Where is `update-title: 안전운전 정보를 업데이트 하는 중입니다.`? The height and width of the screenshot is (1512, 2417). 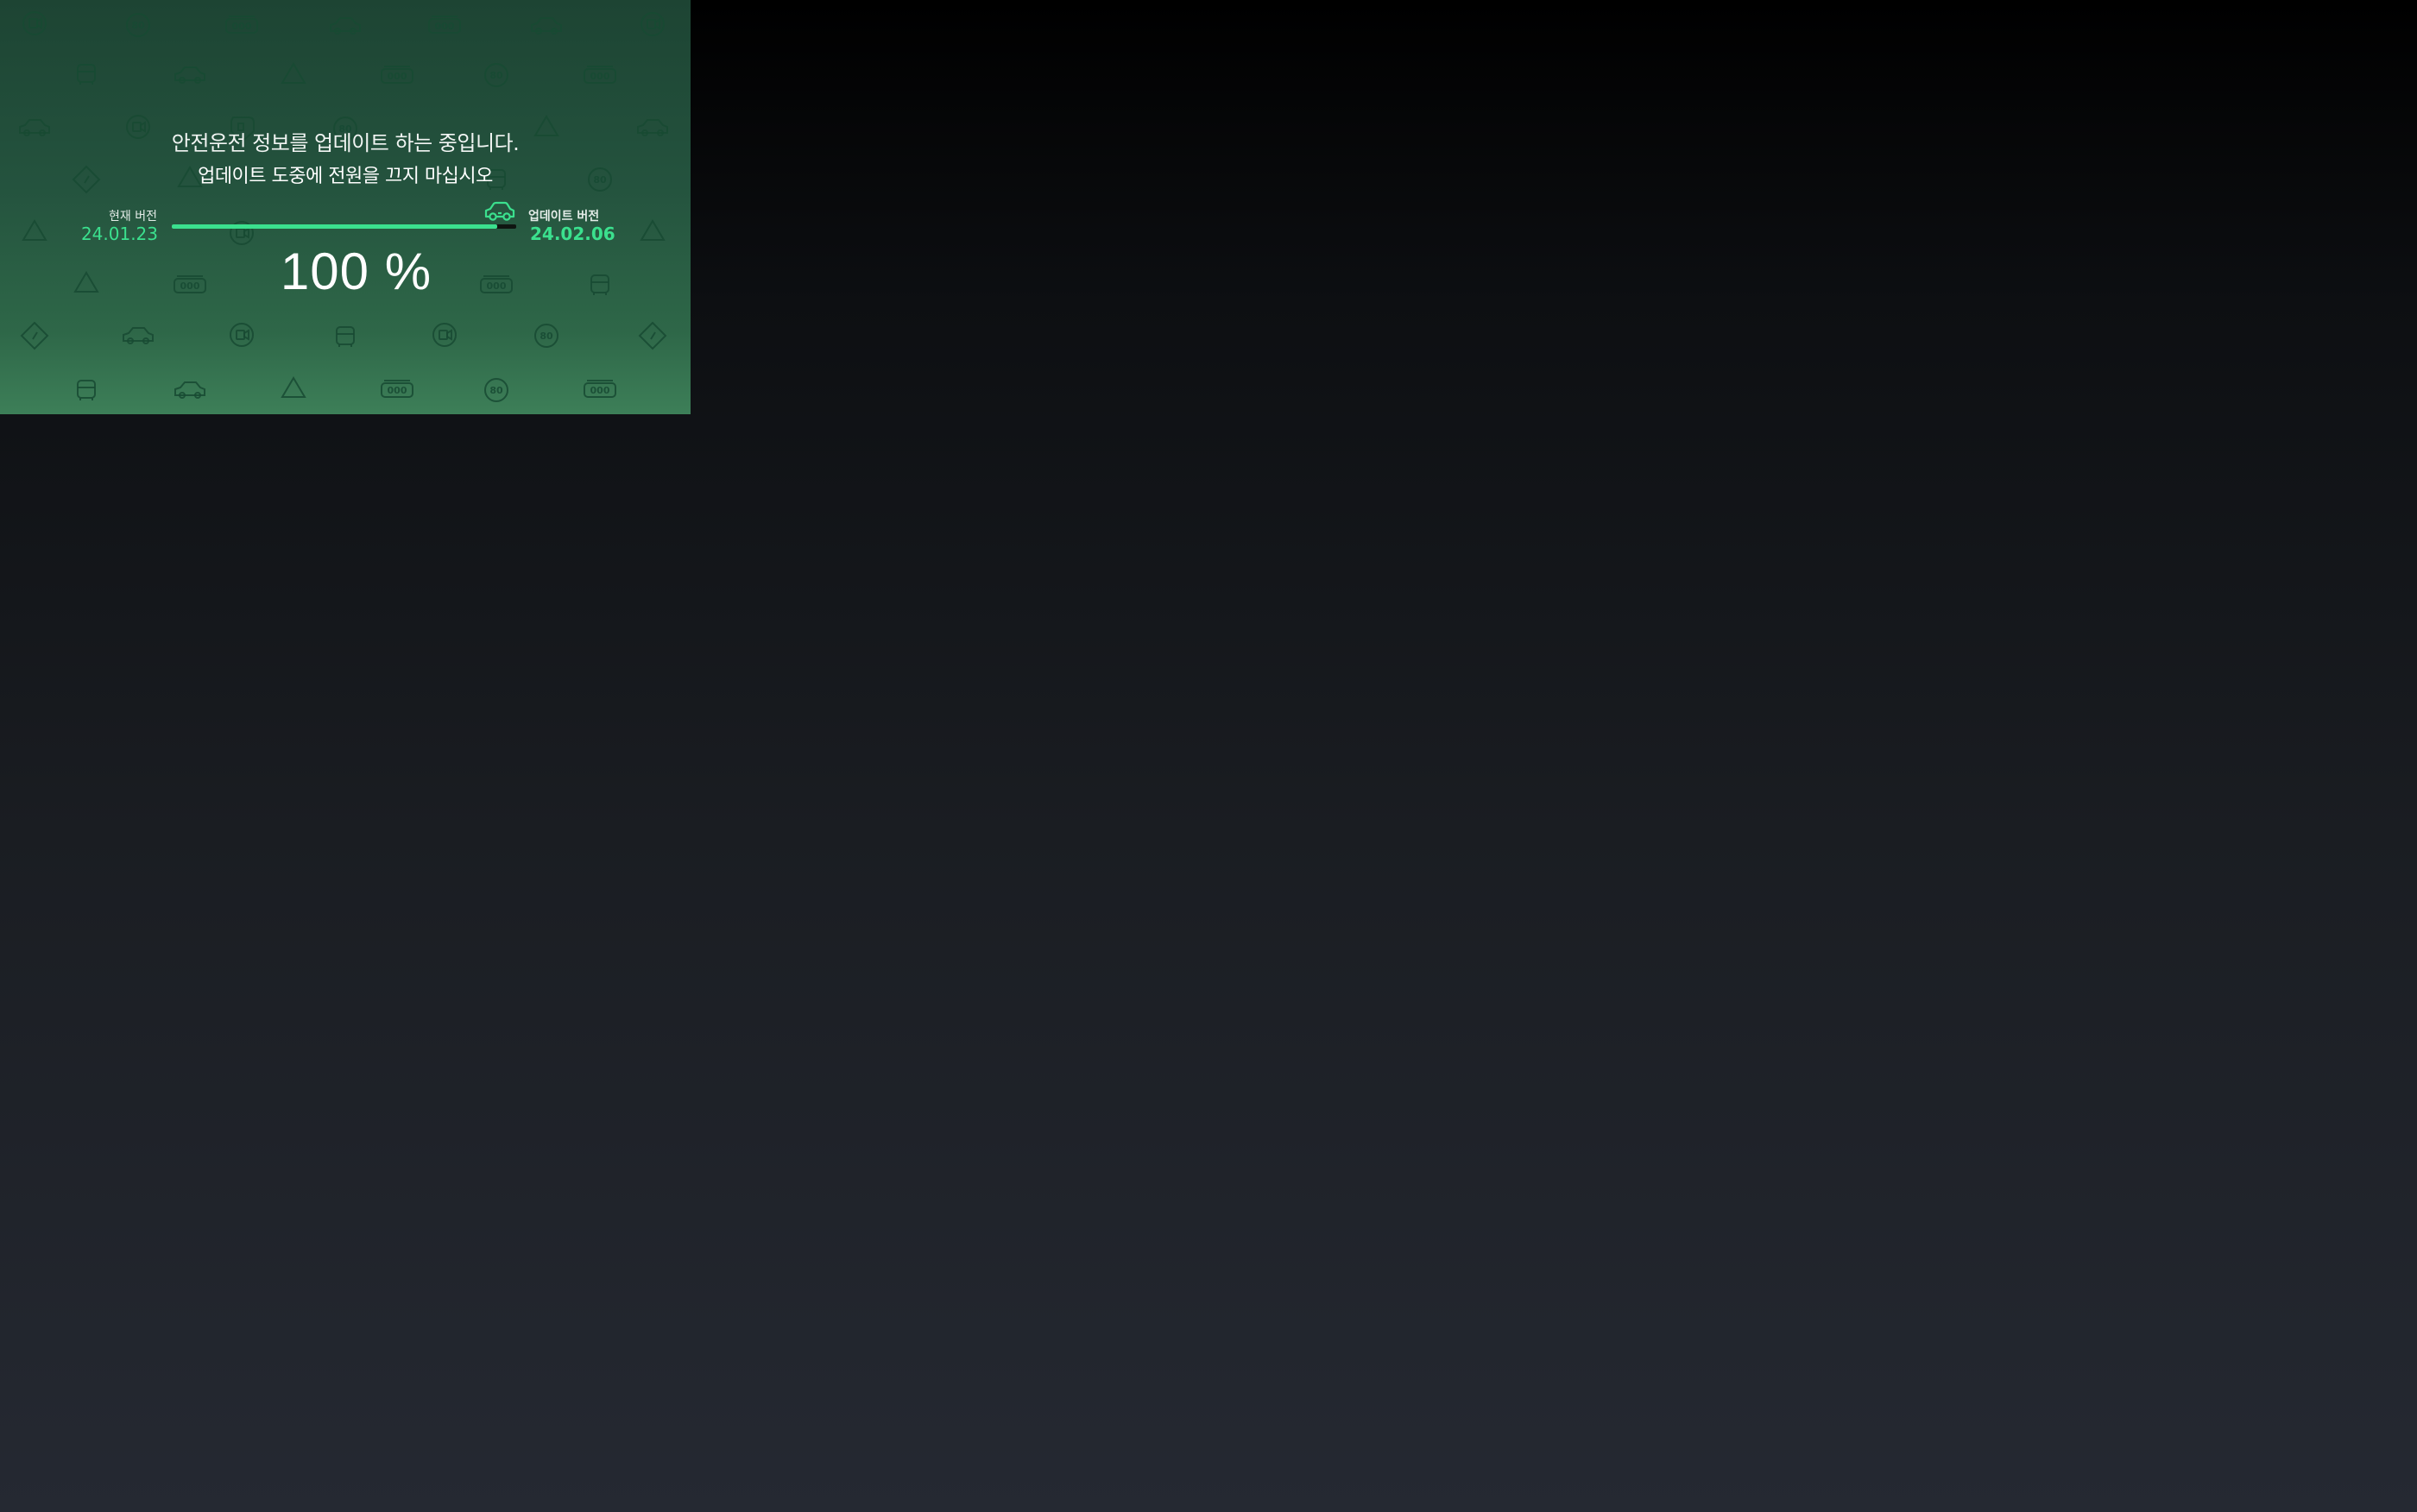 update-title: 안전운전 정보를 업데이트 하는 중입니다. is located at coordinates (345, 143).